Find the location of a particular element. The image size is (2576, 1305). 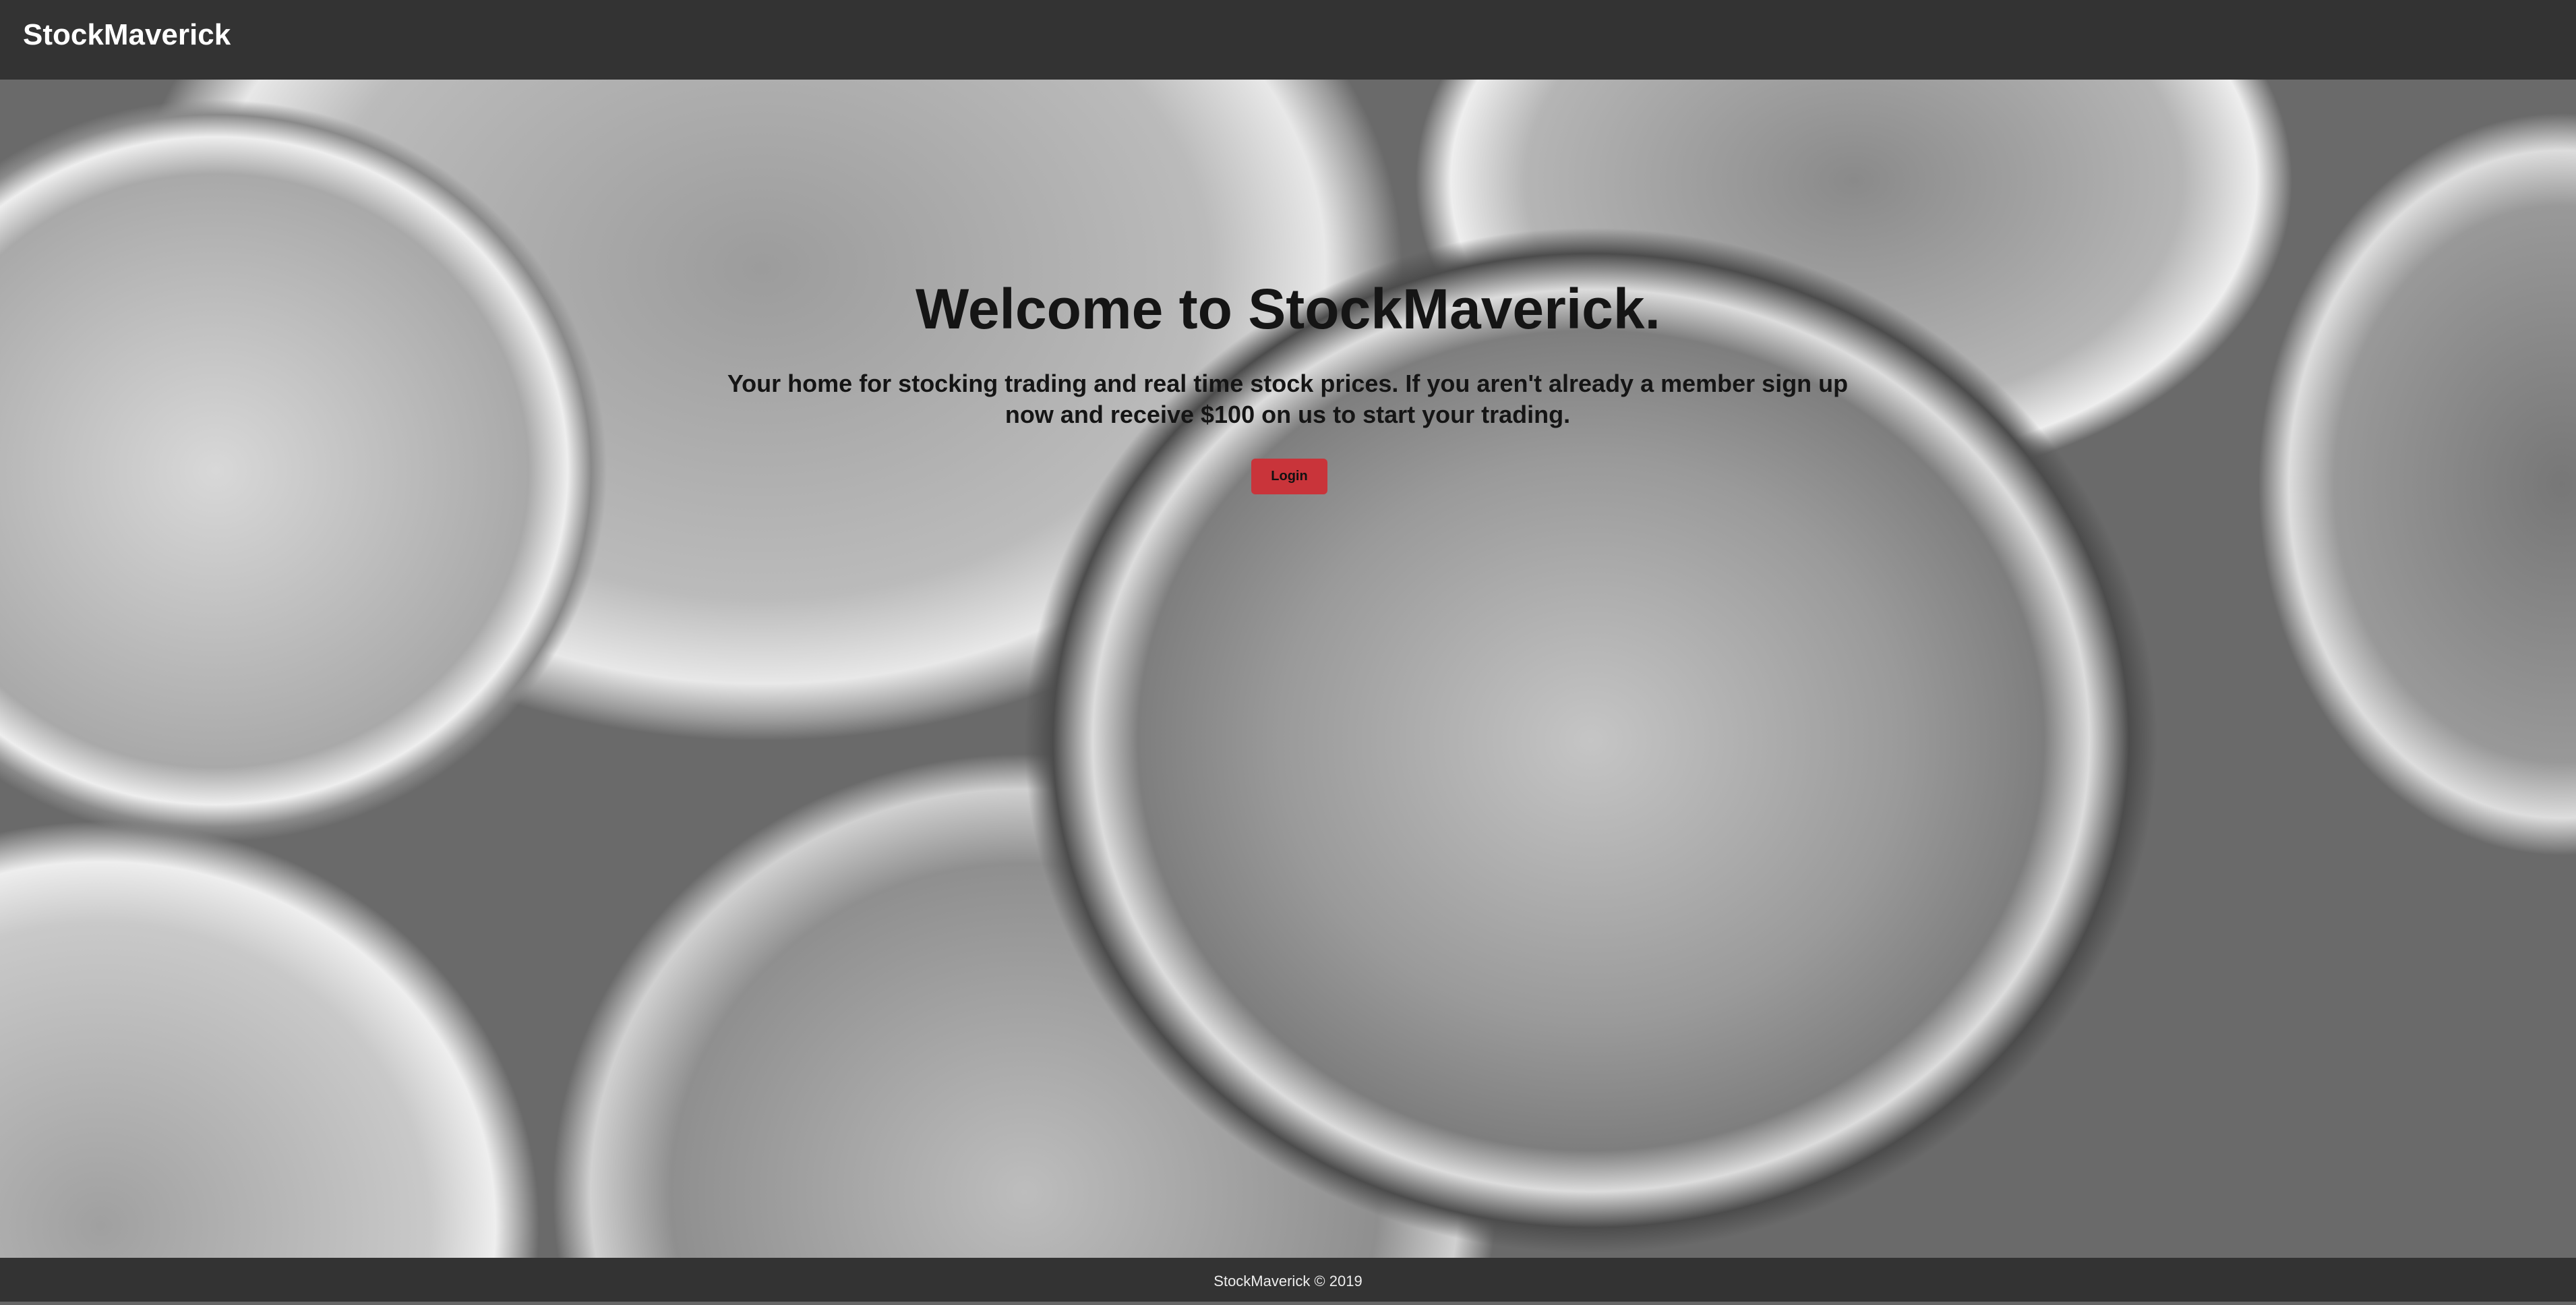

hero-title: Welcome to StockMaverick. is located at coordinates (1288, 309).